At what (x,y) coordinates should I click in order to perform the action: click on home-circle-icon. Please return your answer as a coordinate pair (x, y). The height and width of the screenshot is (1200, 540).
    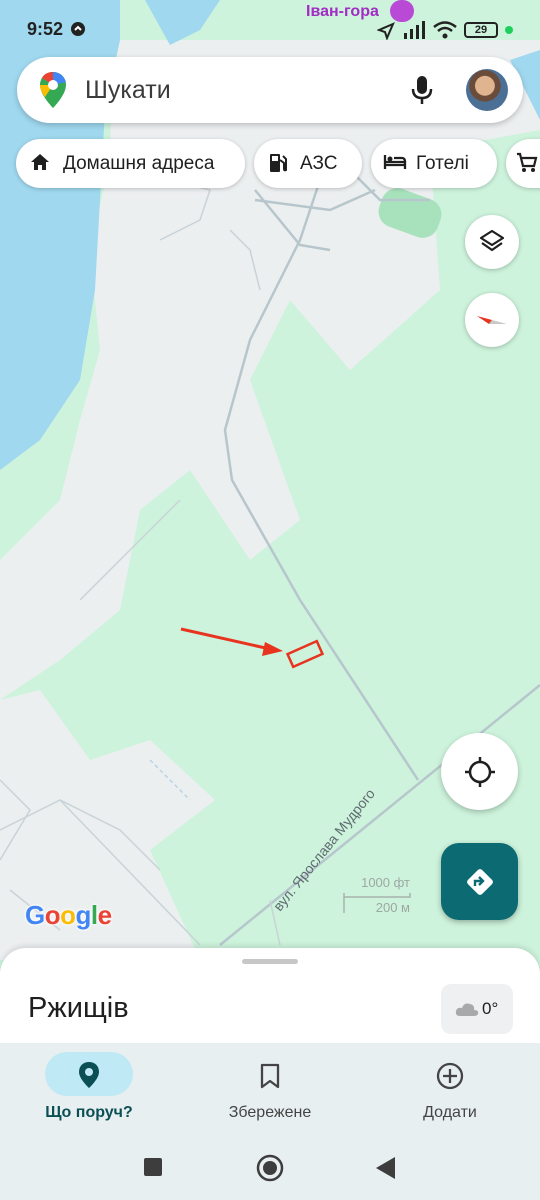
    Looking at the image, I should click on (270, 1168).